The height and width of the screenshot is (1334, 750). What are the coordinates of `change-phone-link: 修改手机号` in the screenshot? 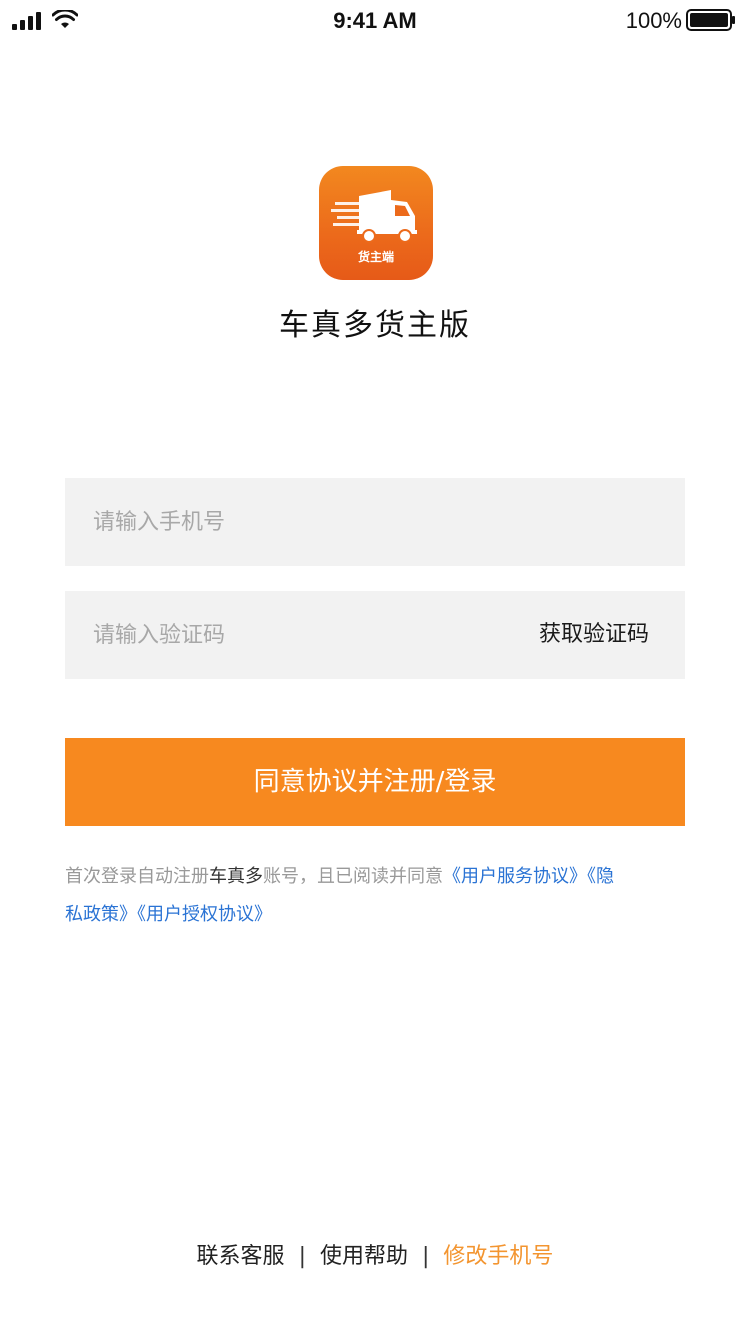 It's located at (498, 1256).